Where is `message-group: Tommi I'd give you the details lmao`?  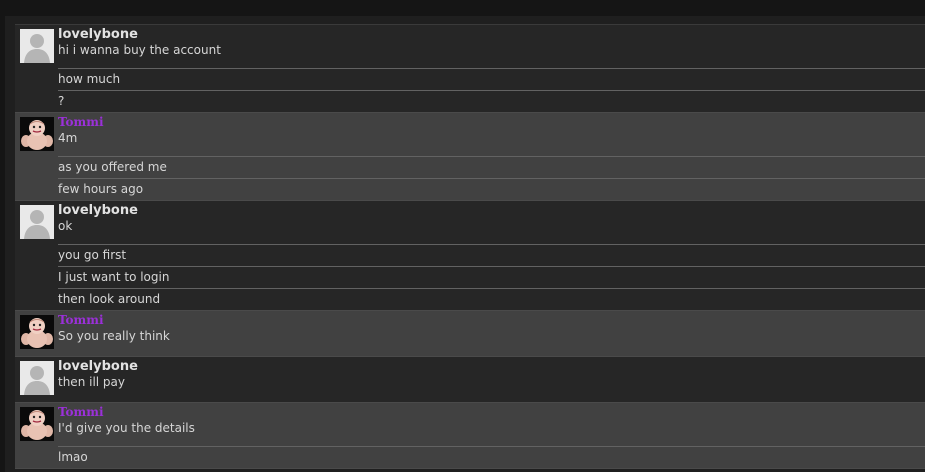
message-group: Tommi I'd give you the details lmao is located at coordinates (470, 436).